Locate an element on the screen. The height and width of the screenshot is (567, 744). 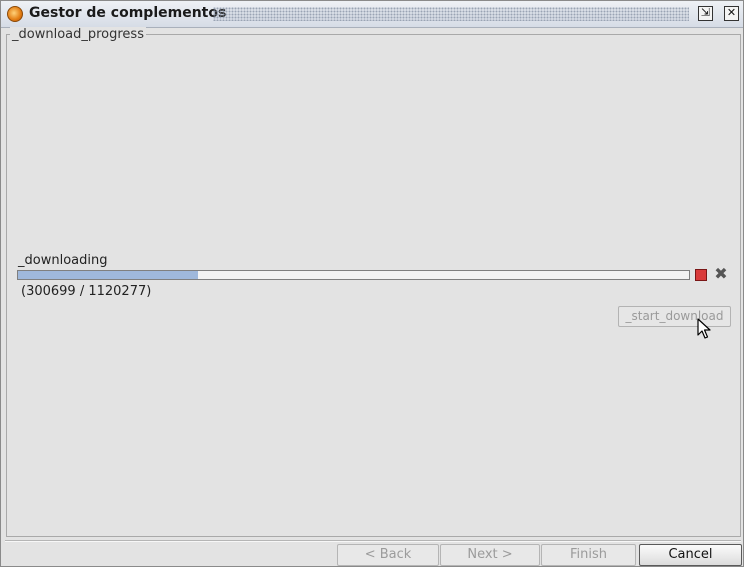
footer-separator is located at coordinates (373, 541).